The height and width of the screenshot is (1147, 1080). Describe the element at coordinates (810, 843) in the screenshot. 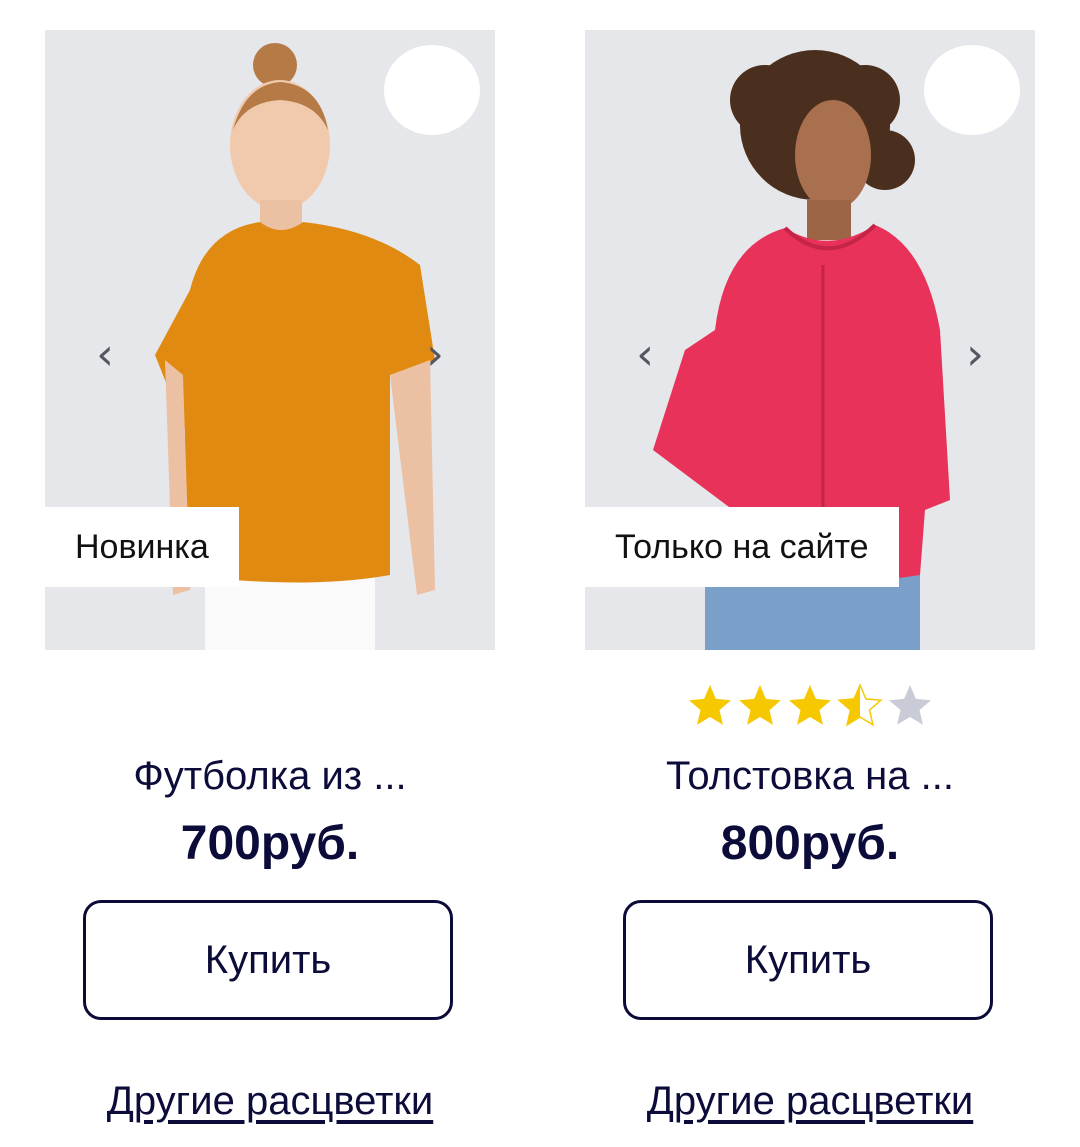

I see `product-price: 800руб.` at that location.